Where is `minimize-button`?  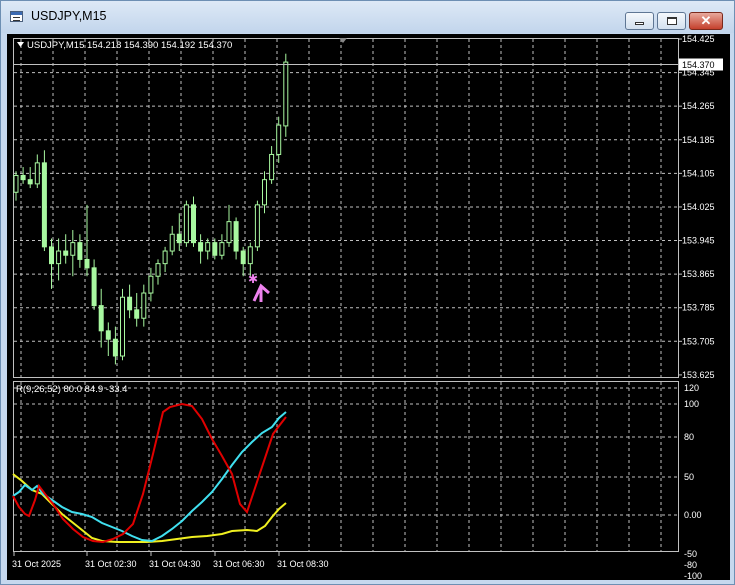 minimize-button is located at coordinates (639, 21).